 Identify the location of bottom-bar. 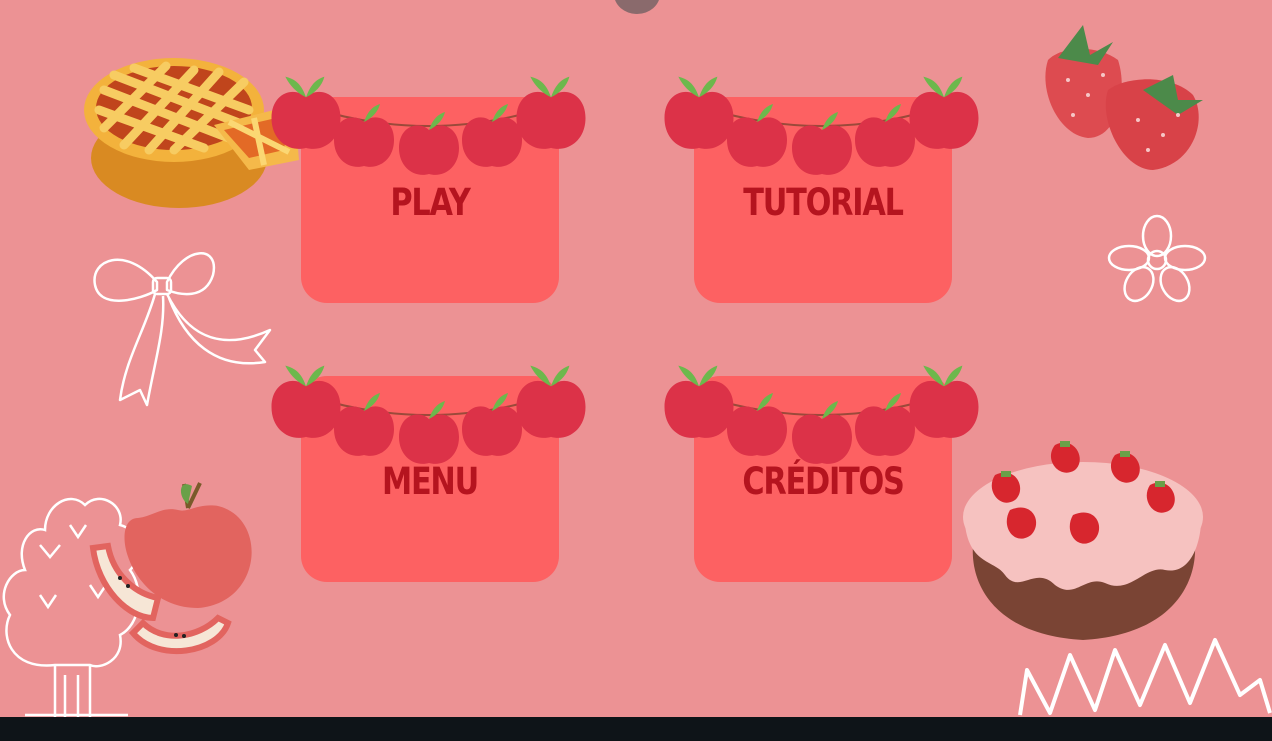
(636, 729).